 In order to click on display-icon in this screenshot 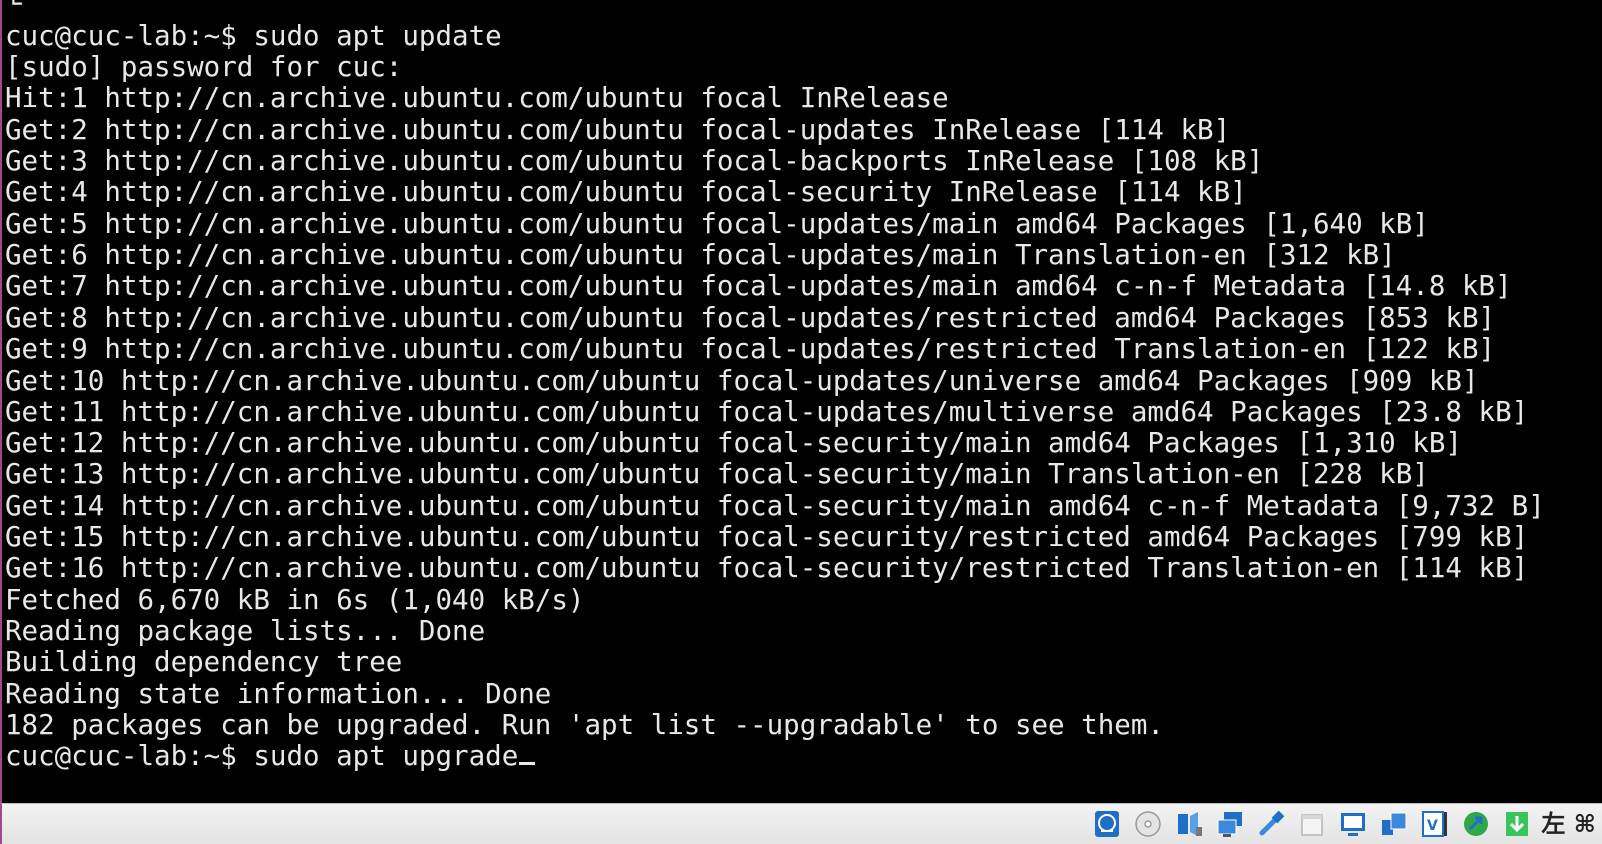, I will do `click(1352, 824)`.